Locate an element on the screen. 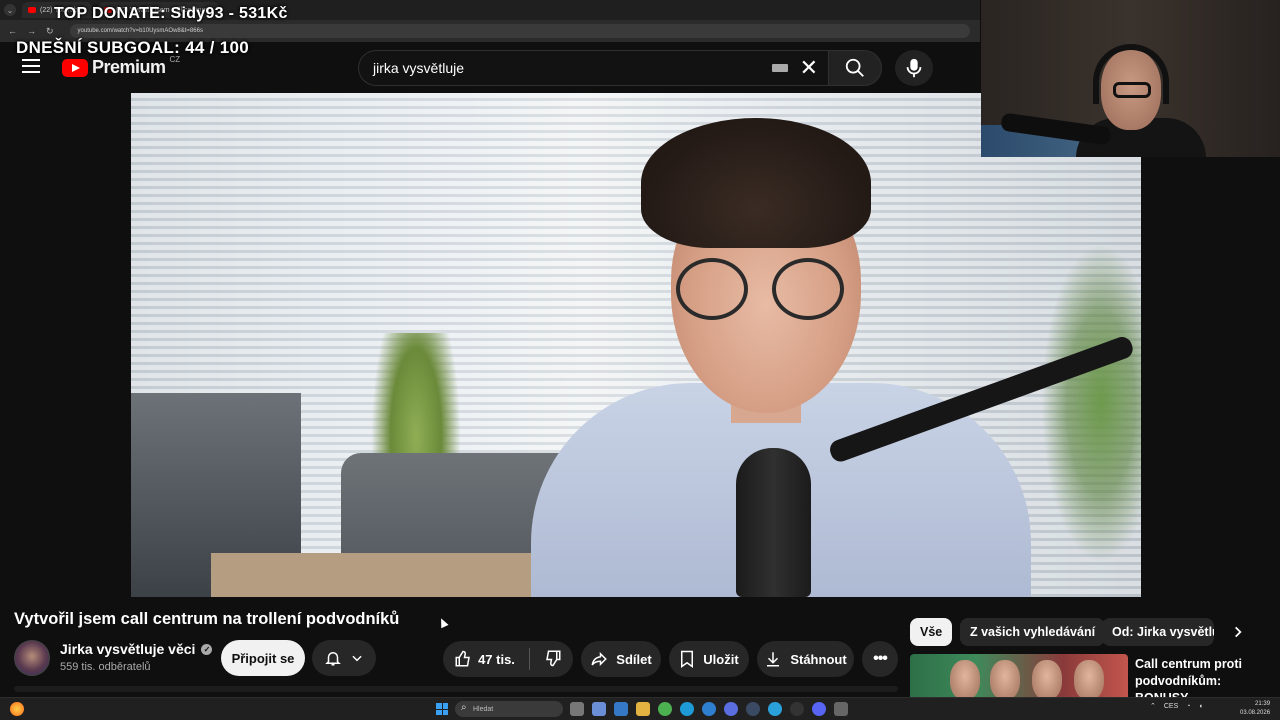 The image size is (1280, 720). chip-from-searches: Z vašich vyhledávání is located at coordinates (1033, 632).